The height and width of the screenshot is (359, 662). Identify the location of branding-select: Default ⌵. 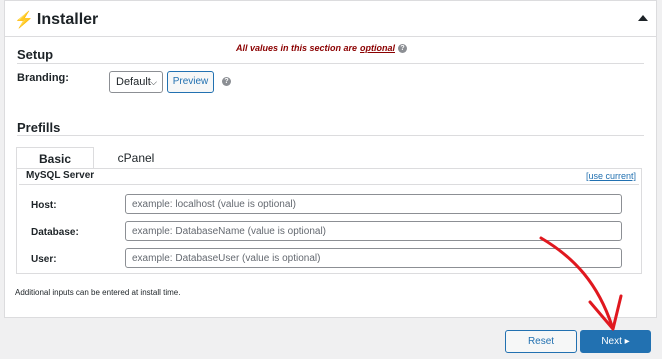
(136, 82).